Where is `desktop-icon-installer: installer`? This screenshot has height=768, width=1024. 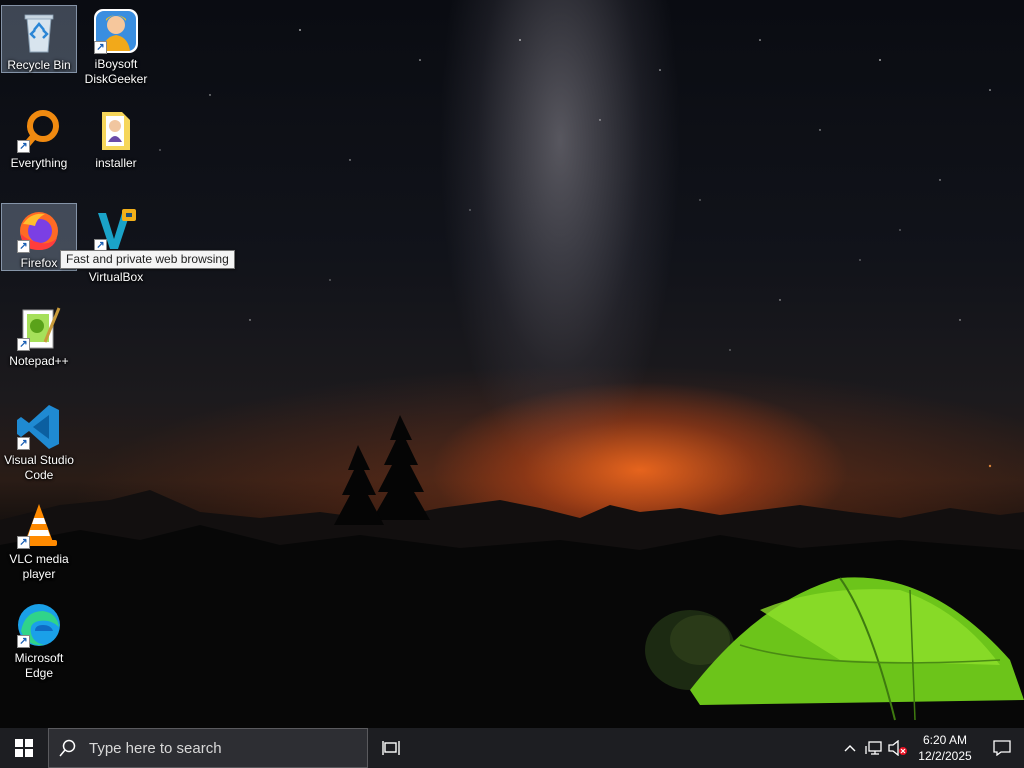
desktop-icon-installer: installer is located at coordinates (116, 138).